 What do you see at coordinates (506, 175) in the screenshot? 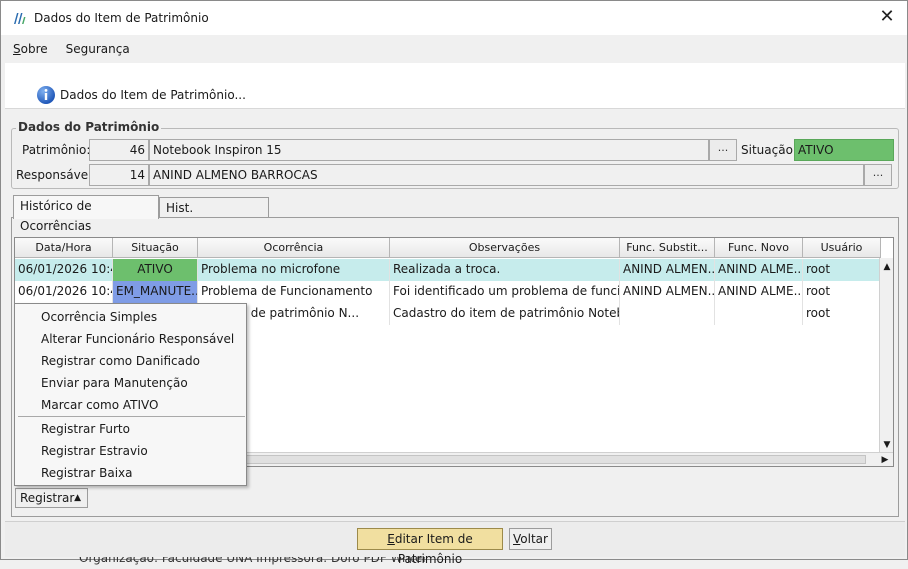
I see `responsavel-name-field: ANIND ALMENO BARROCAS` at bounding box center [506, 175].